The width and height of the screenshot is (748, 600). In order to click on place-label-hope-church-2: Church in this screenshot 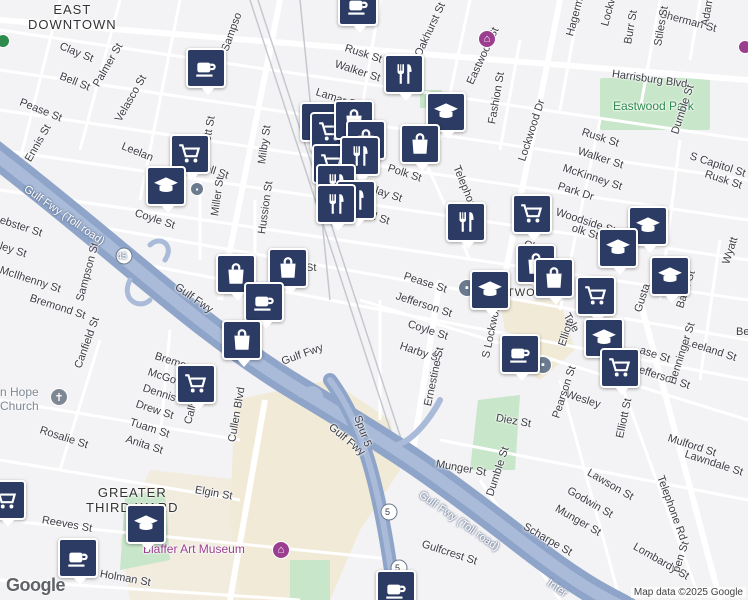, I will do `click(19, 406)`.